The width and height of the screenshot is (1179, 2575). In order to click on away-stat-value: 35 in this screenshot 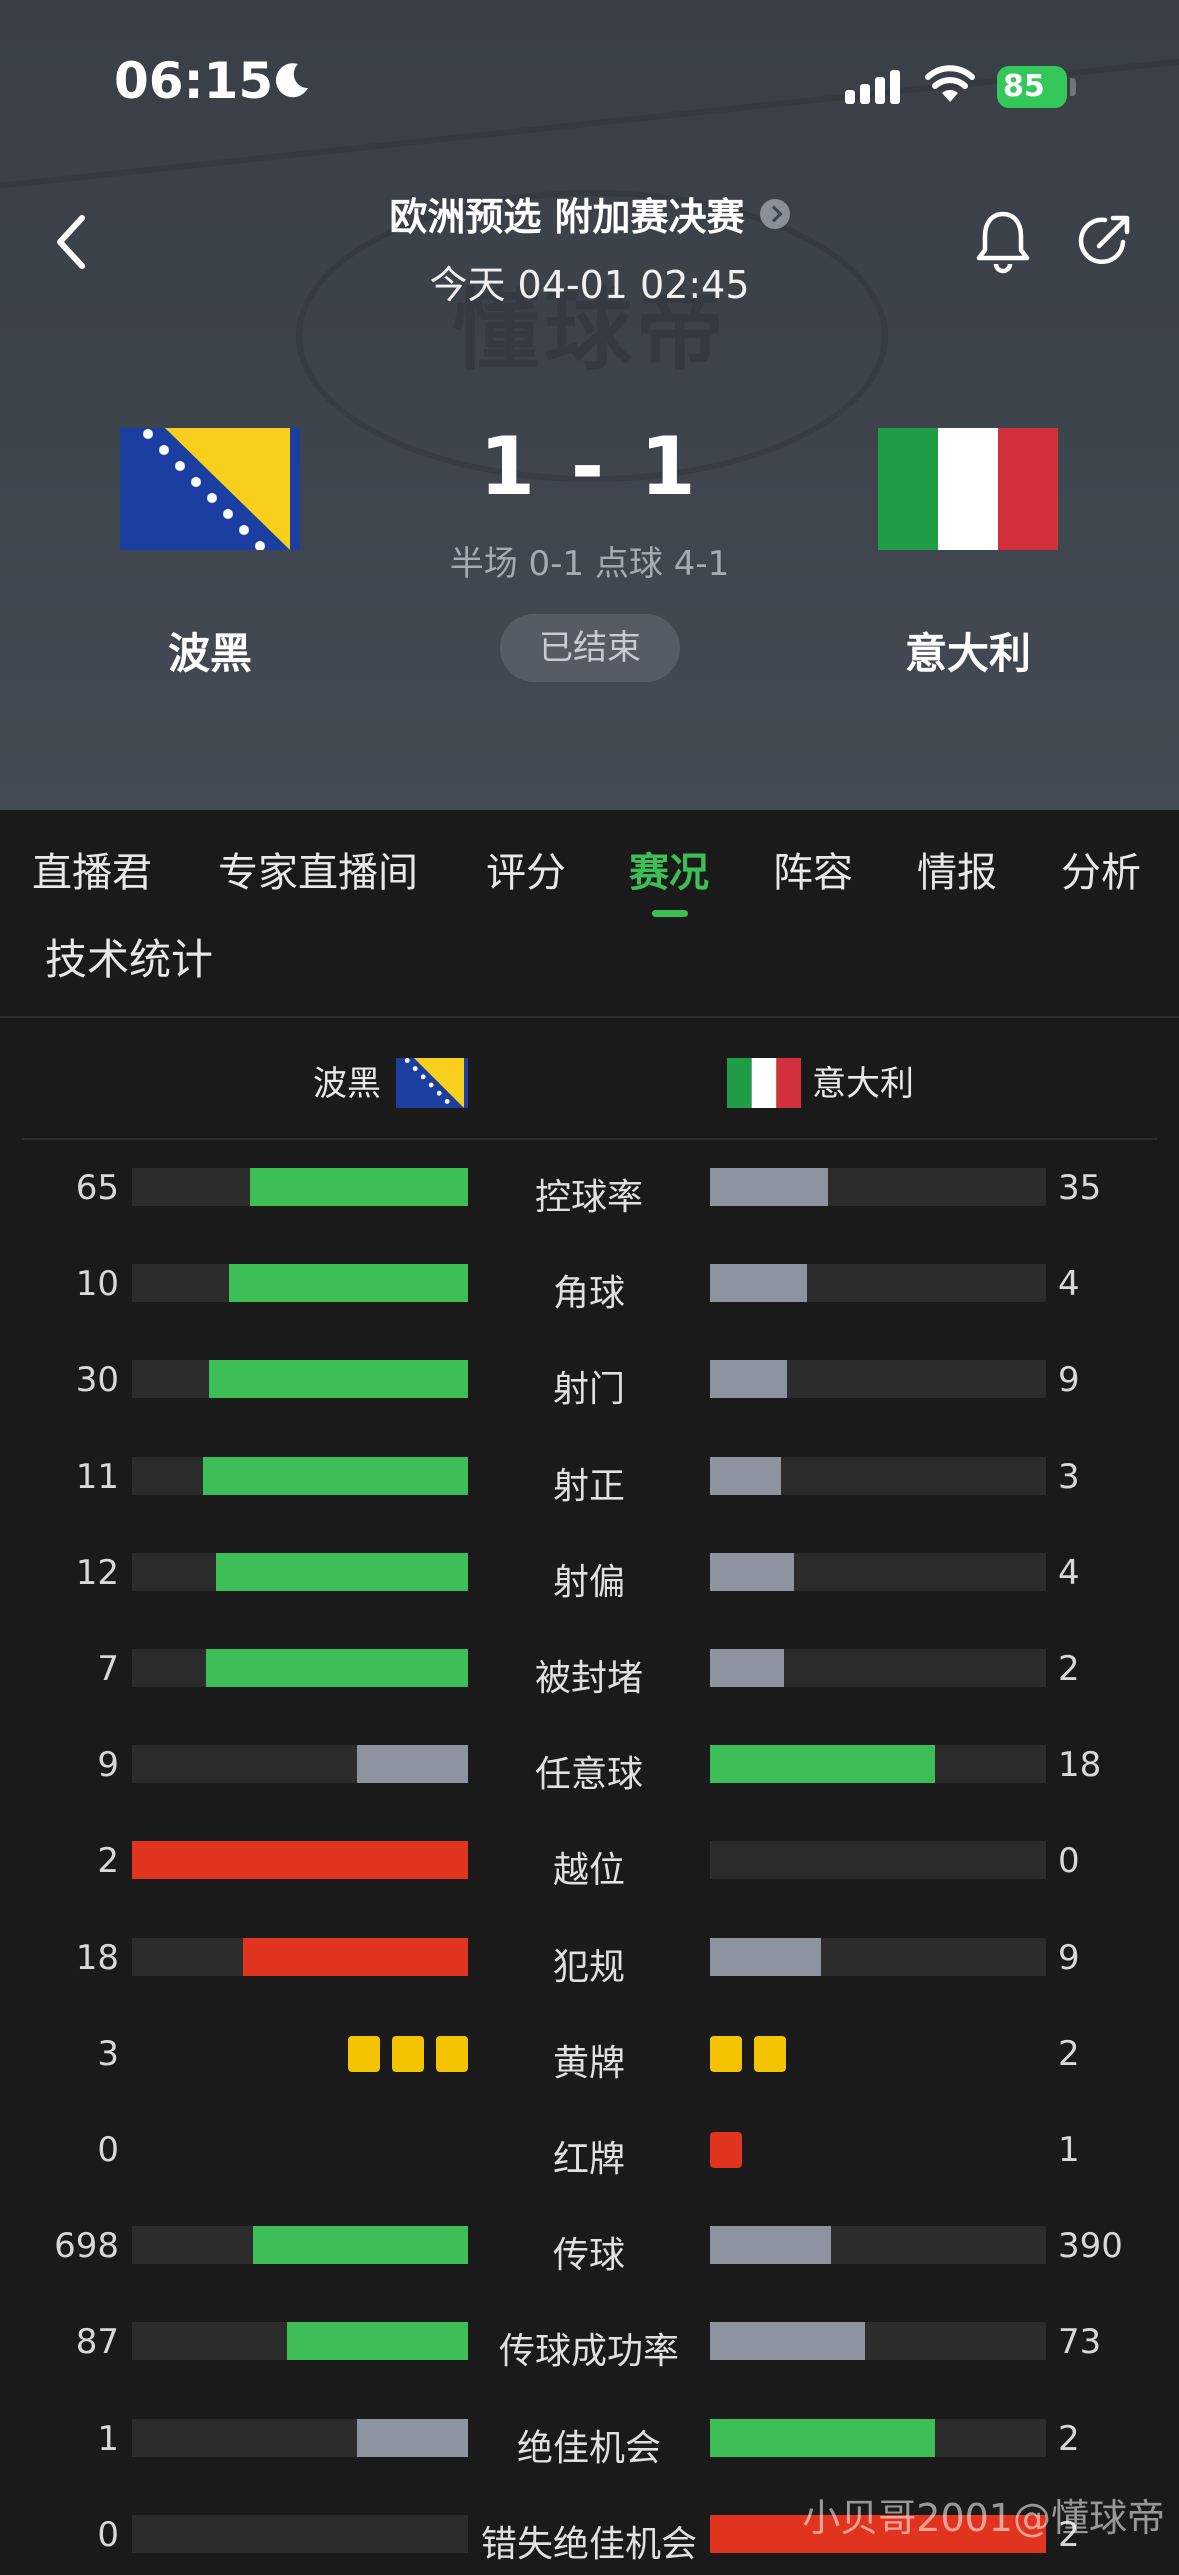, I will do `click(1080, 1188)`.